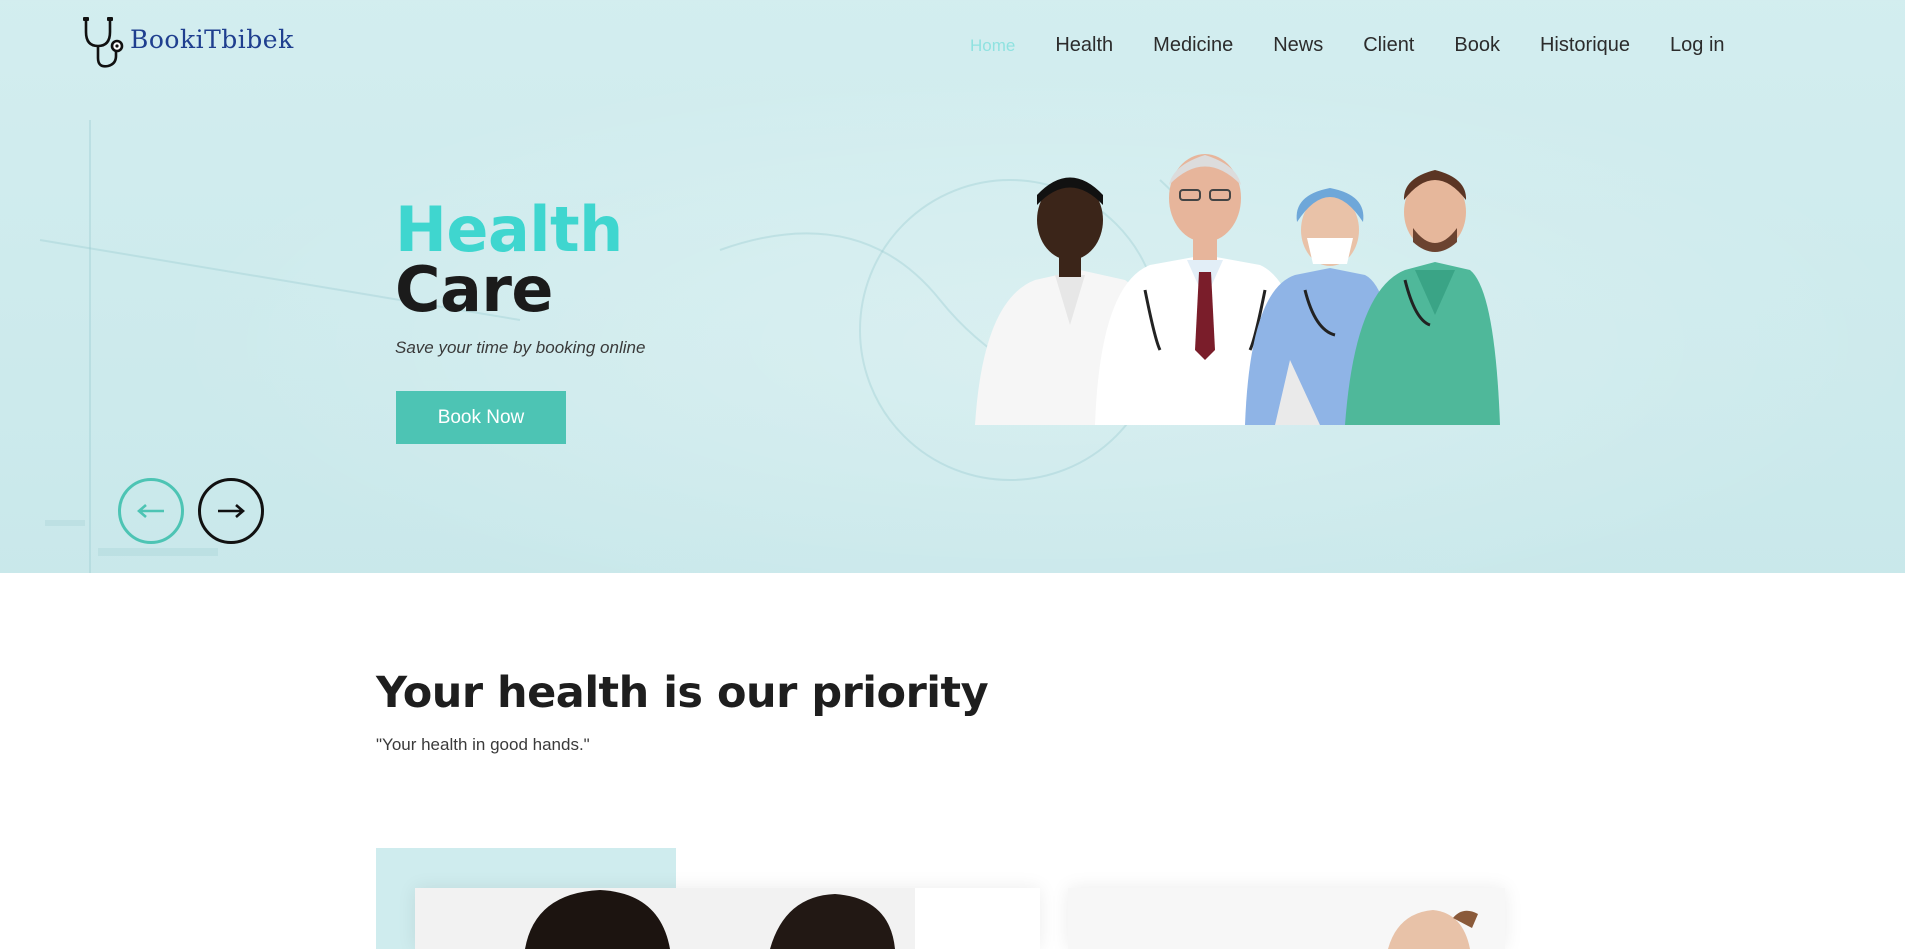  I want to click on nav-item-medicine: Medicine, so click(1193, 47).